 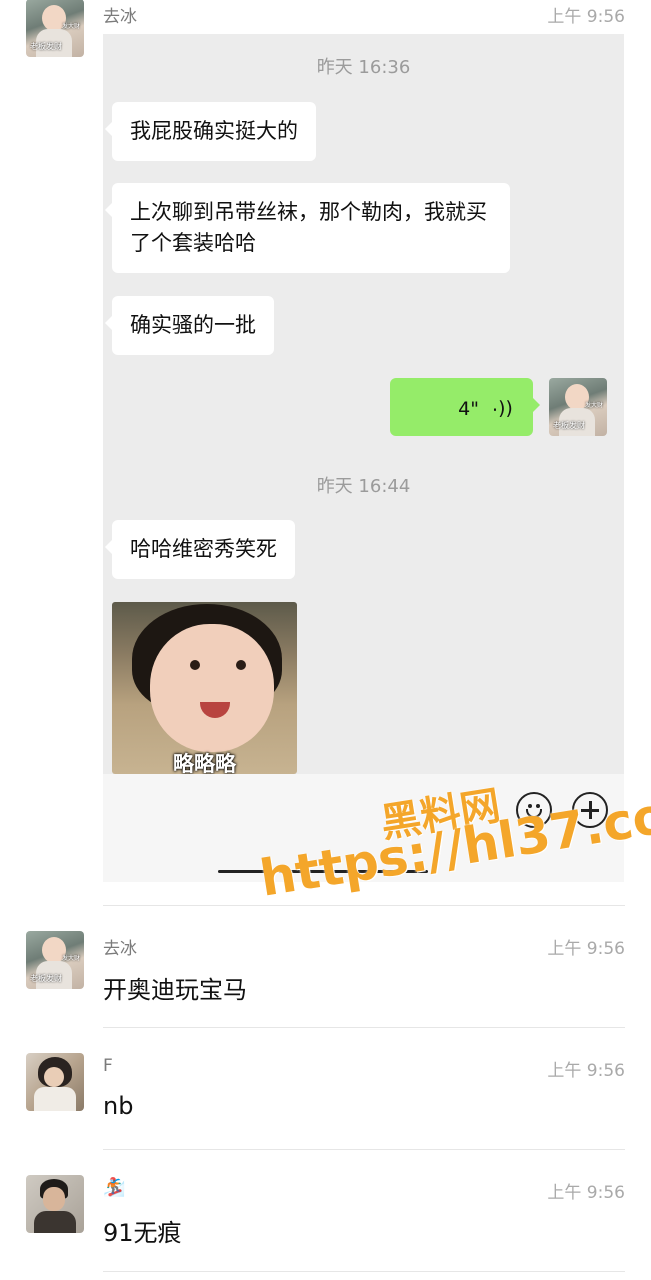 What do you see at coordinates (212, 688) in the screenshot?
I see `sticker-face` at bounding box center [212, 688].